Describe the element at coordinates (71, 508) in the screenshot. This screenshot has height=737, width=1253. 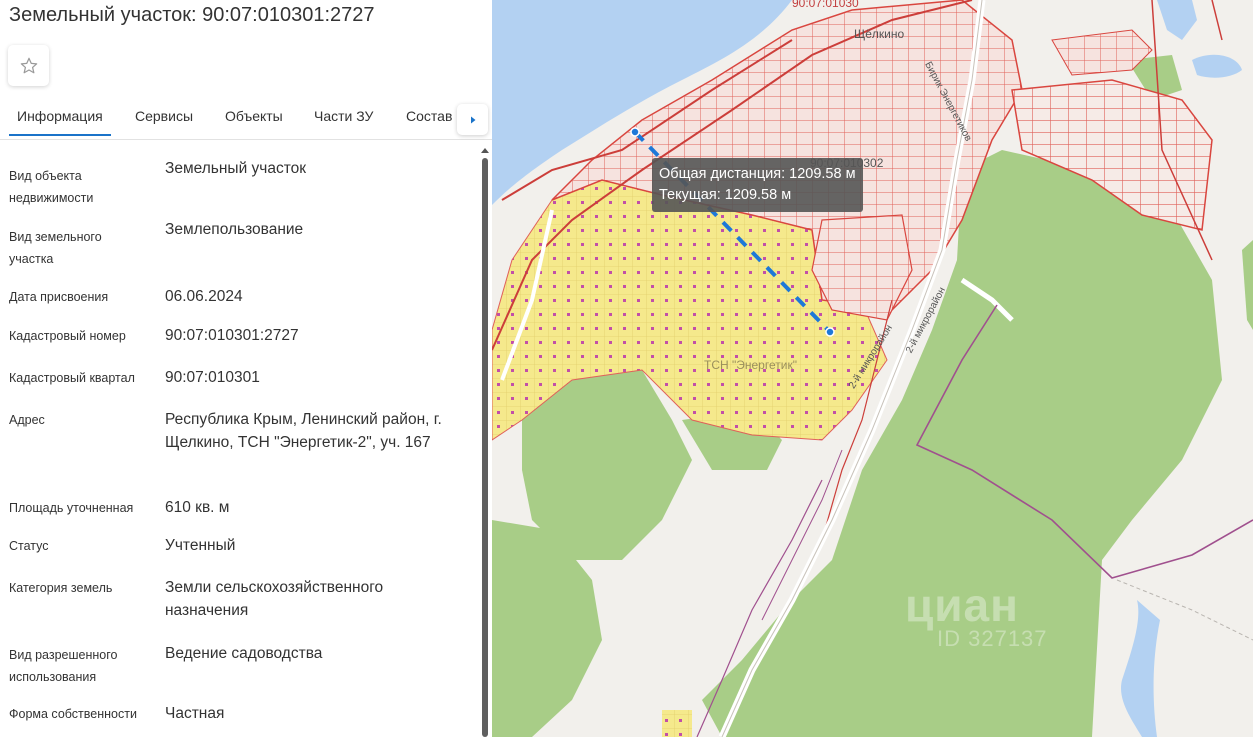
I see `row-label: Площадь уточненная` at that location.